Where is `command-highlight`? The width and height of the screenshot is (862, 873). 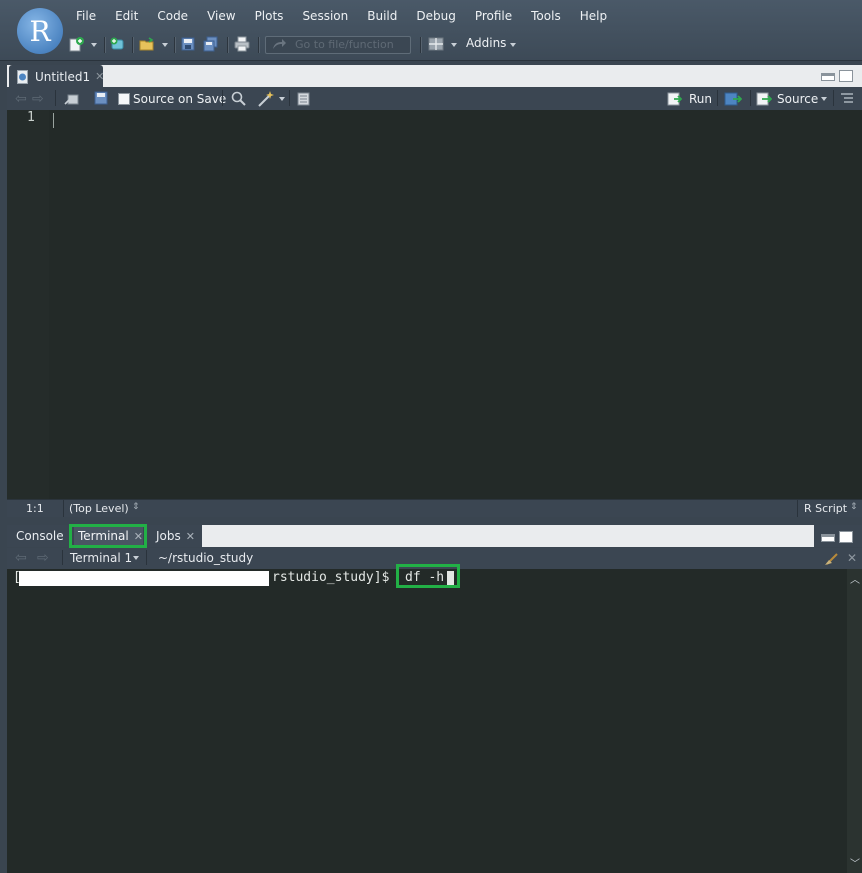 command-highlight is located at coordinates (428, 576).